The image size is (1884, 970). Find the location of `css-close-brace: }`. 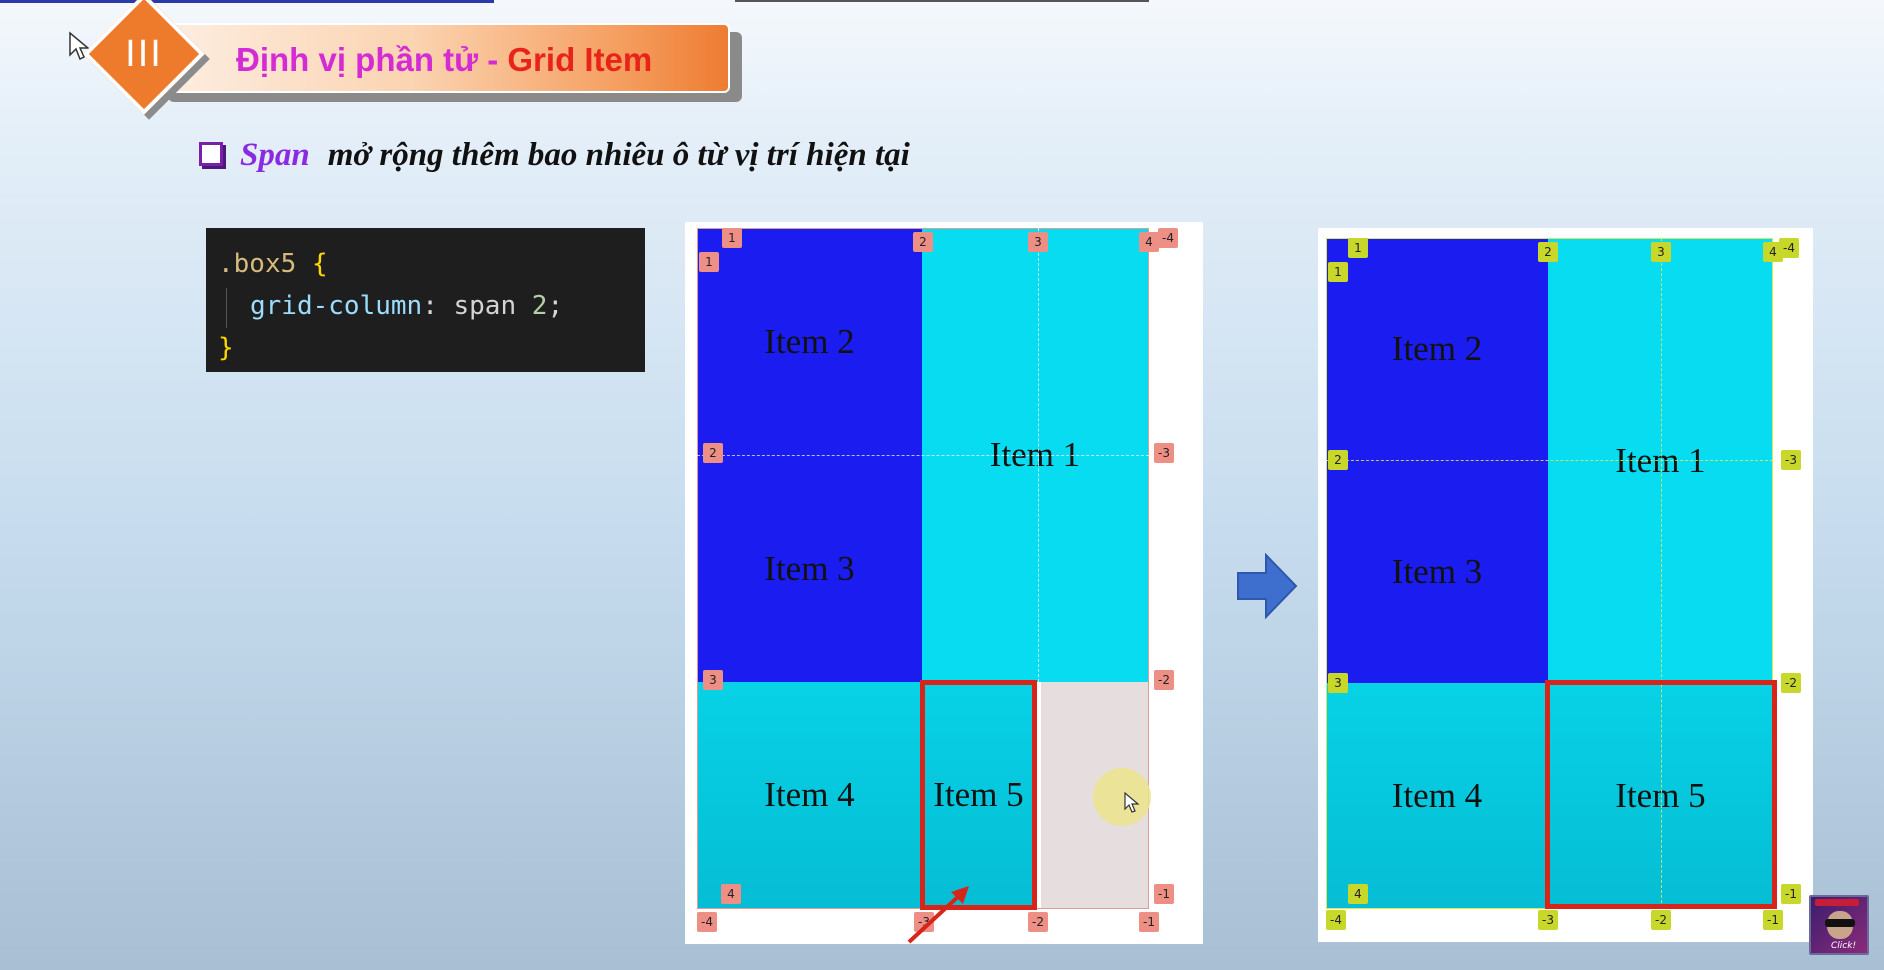

css-close-brace: } is located at coordinates (226, 348).